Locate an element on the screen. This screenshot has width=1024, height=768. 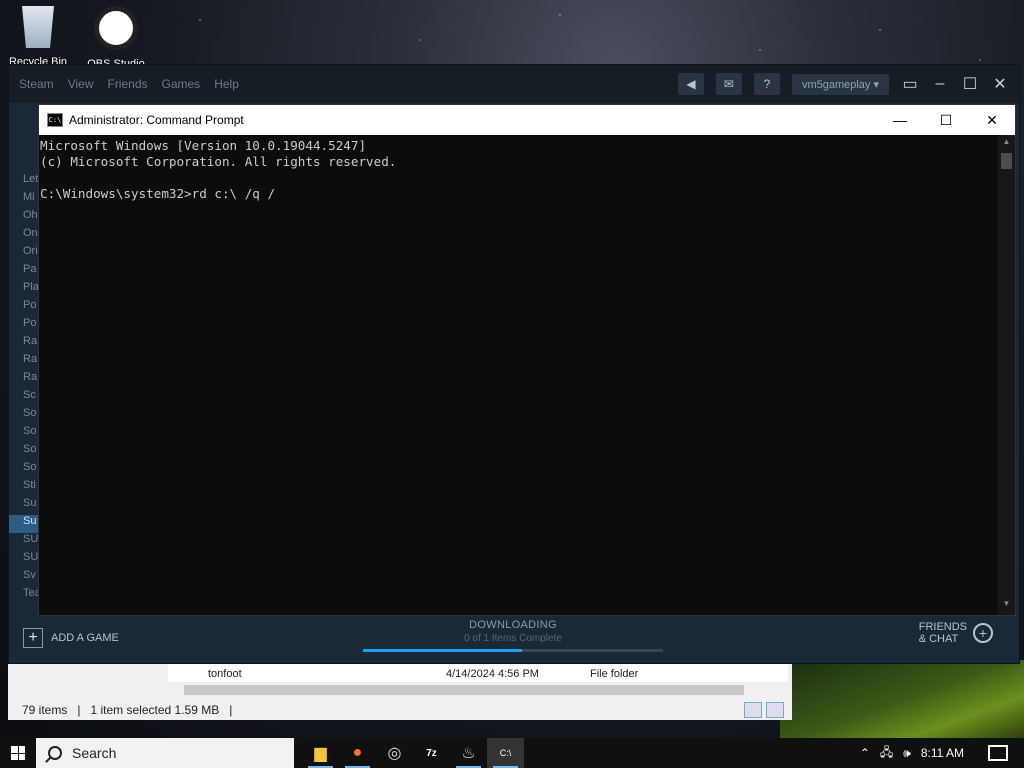
chevron-up-icon: ⌃ is located at coordinates (865, 753).